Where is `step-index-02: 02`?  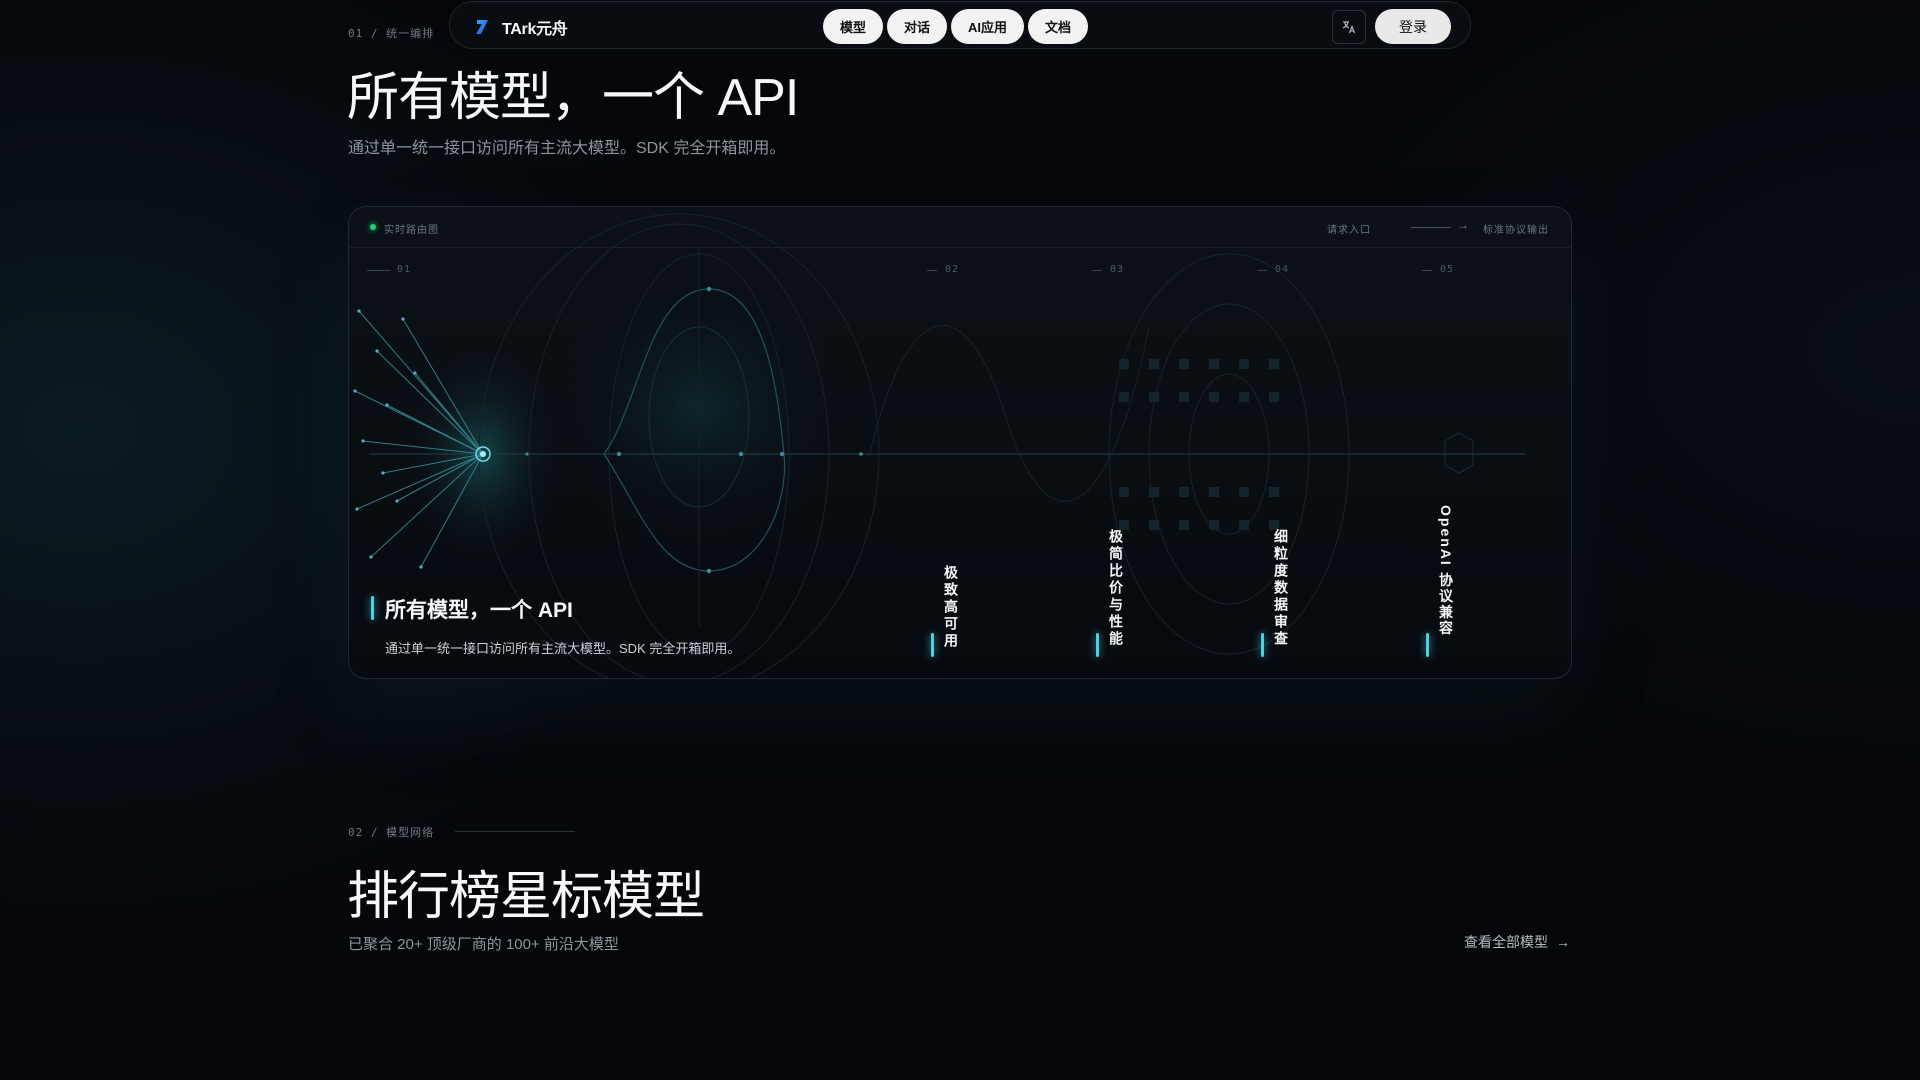 step-index-02: 02 is located at coordinates (952, 269).